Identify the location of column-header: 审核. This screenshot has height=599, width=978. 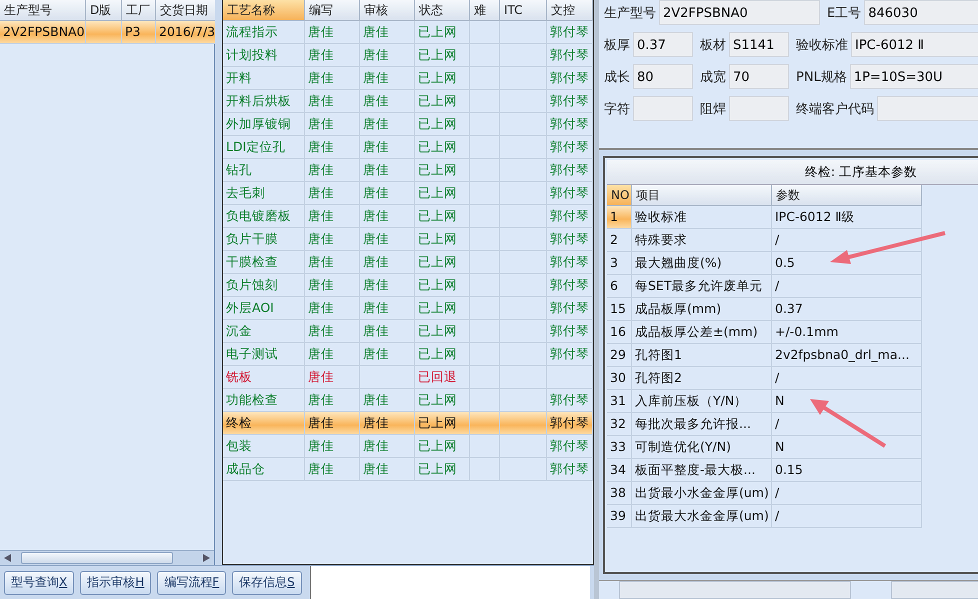
(387, 10).